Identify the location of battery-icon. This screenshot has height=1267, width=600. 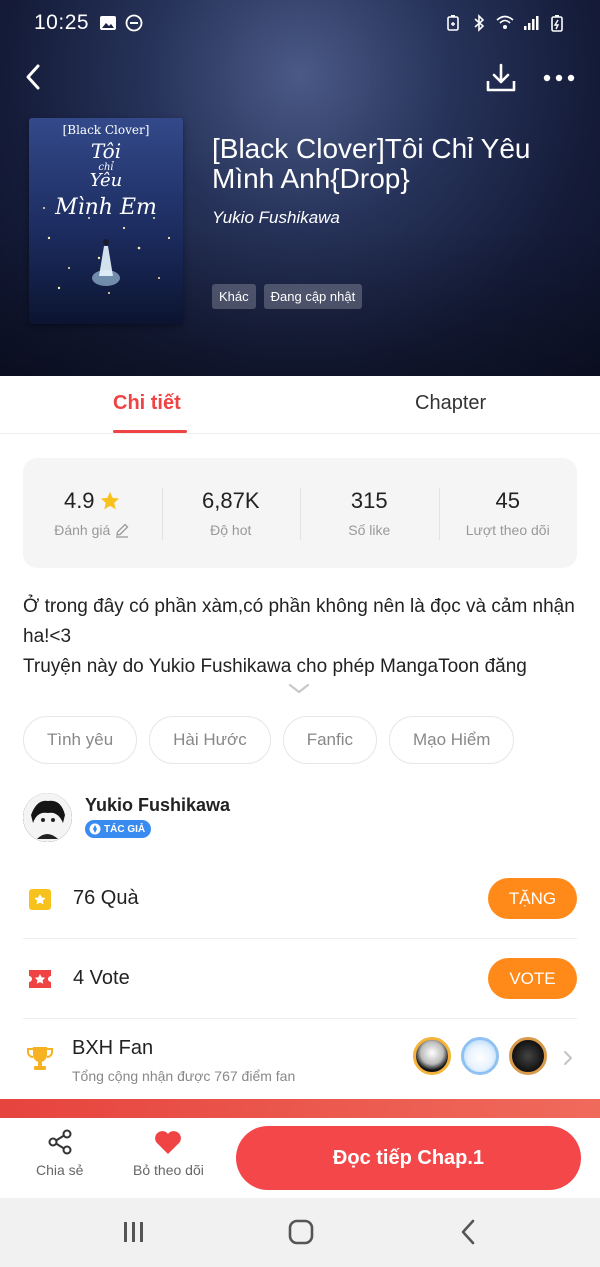
(557, 23).